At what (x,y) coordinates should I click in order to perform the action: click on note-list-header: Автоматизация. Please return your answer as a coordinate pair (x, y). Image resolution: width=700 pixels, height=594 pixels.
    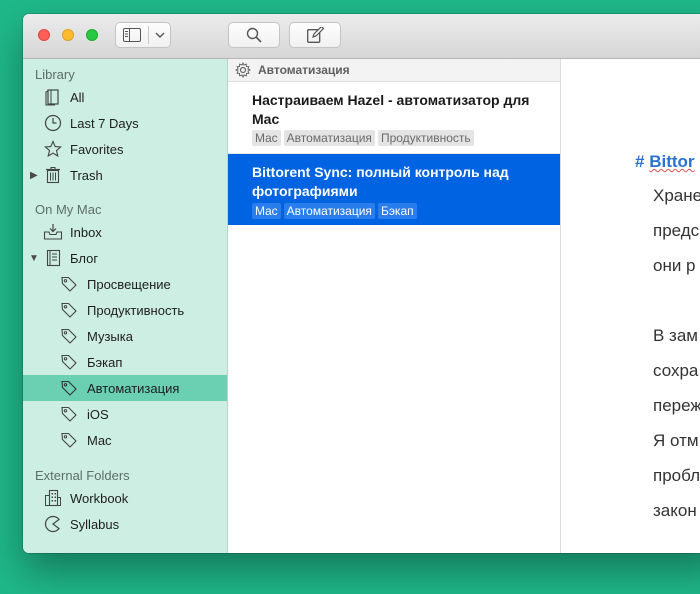
    Looking at the image, I should click on (394, 70).